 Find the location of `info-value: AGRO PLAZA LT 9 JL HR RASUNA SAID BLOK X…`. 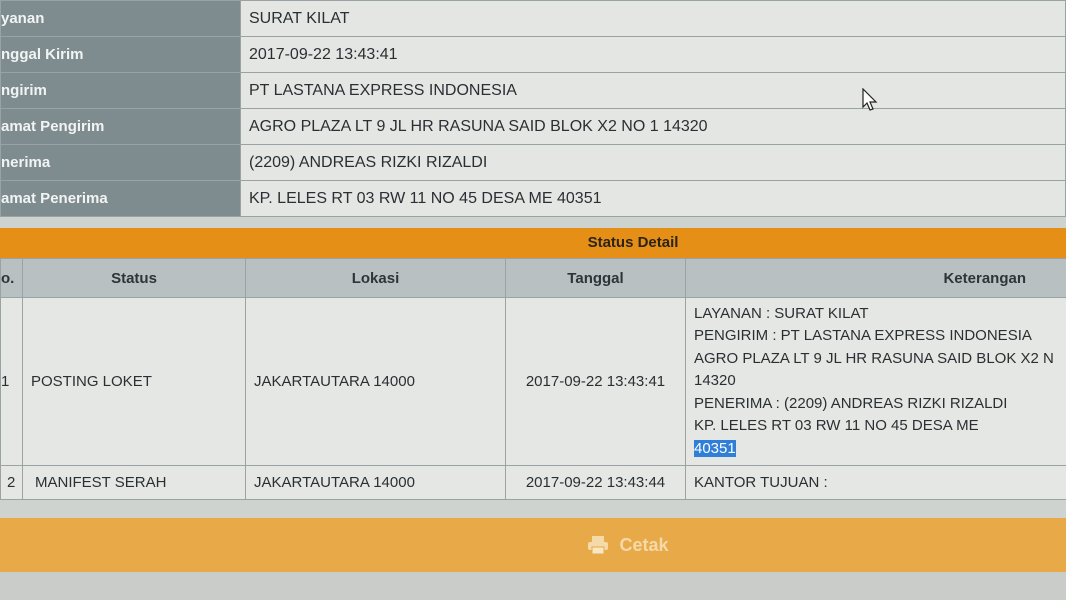

info-value: AGRO PLAZA LT 9 JL HR RASUNA SAID BLOK X… is located at coordinates (653, 126).